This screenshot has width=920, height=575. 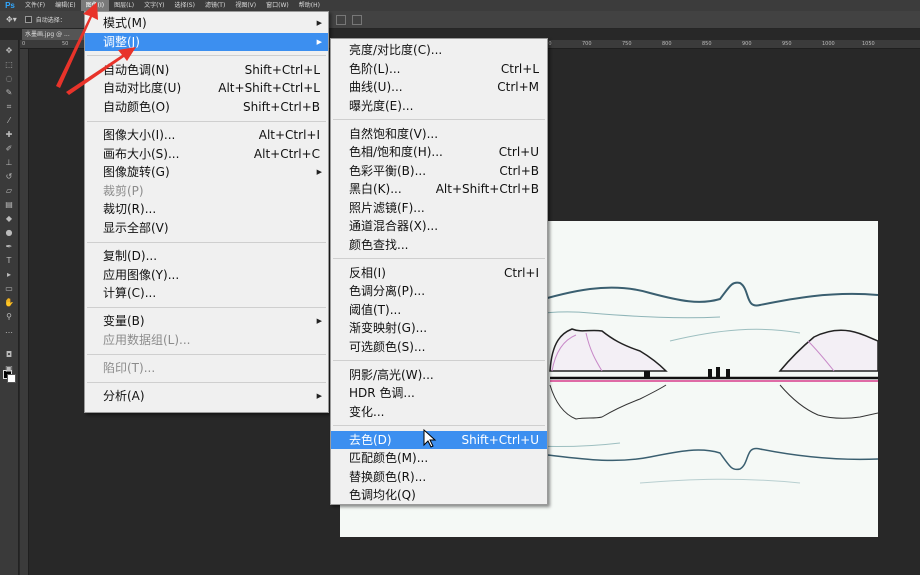 I want to click on eraser-tool-icon: ▱, so click(x=9, y=191).